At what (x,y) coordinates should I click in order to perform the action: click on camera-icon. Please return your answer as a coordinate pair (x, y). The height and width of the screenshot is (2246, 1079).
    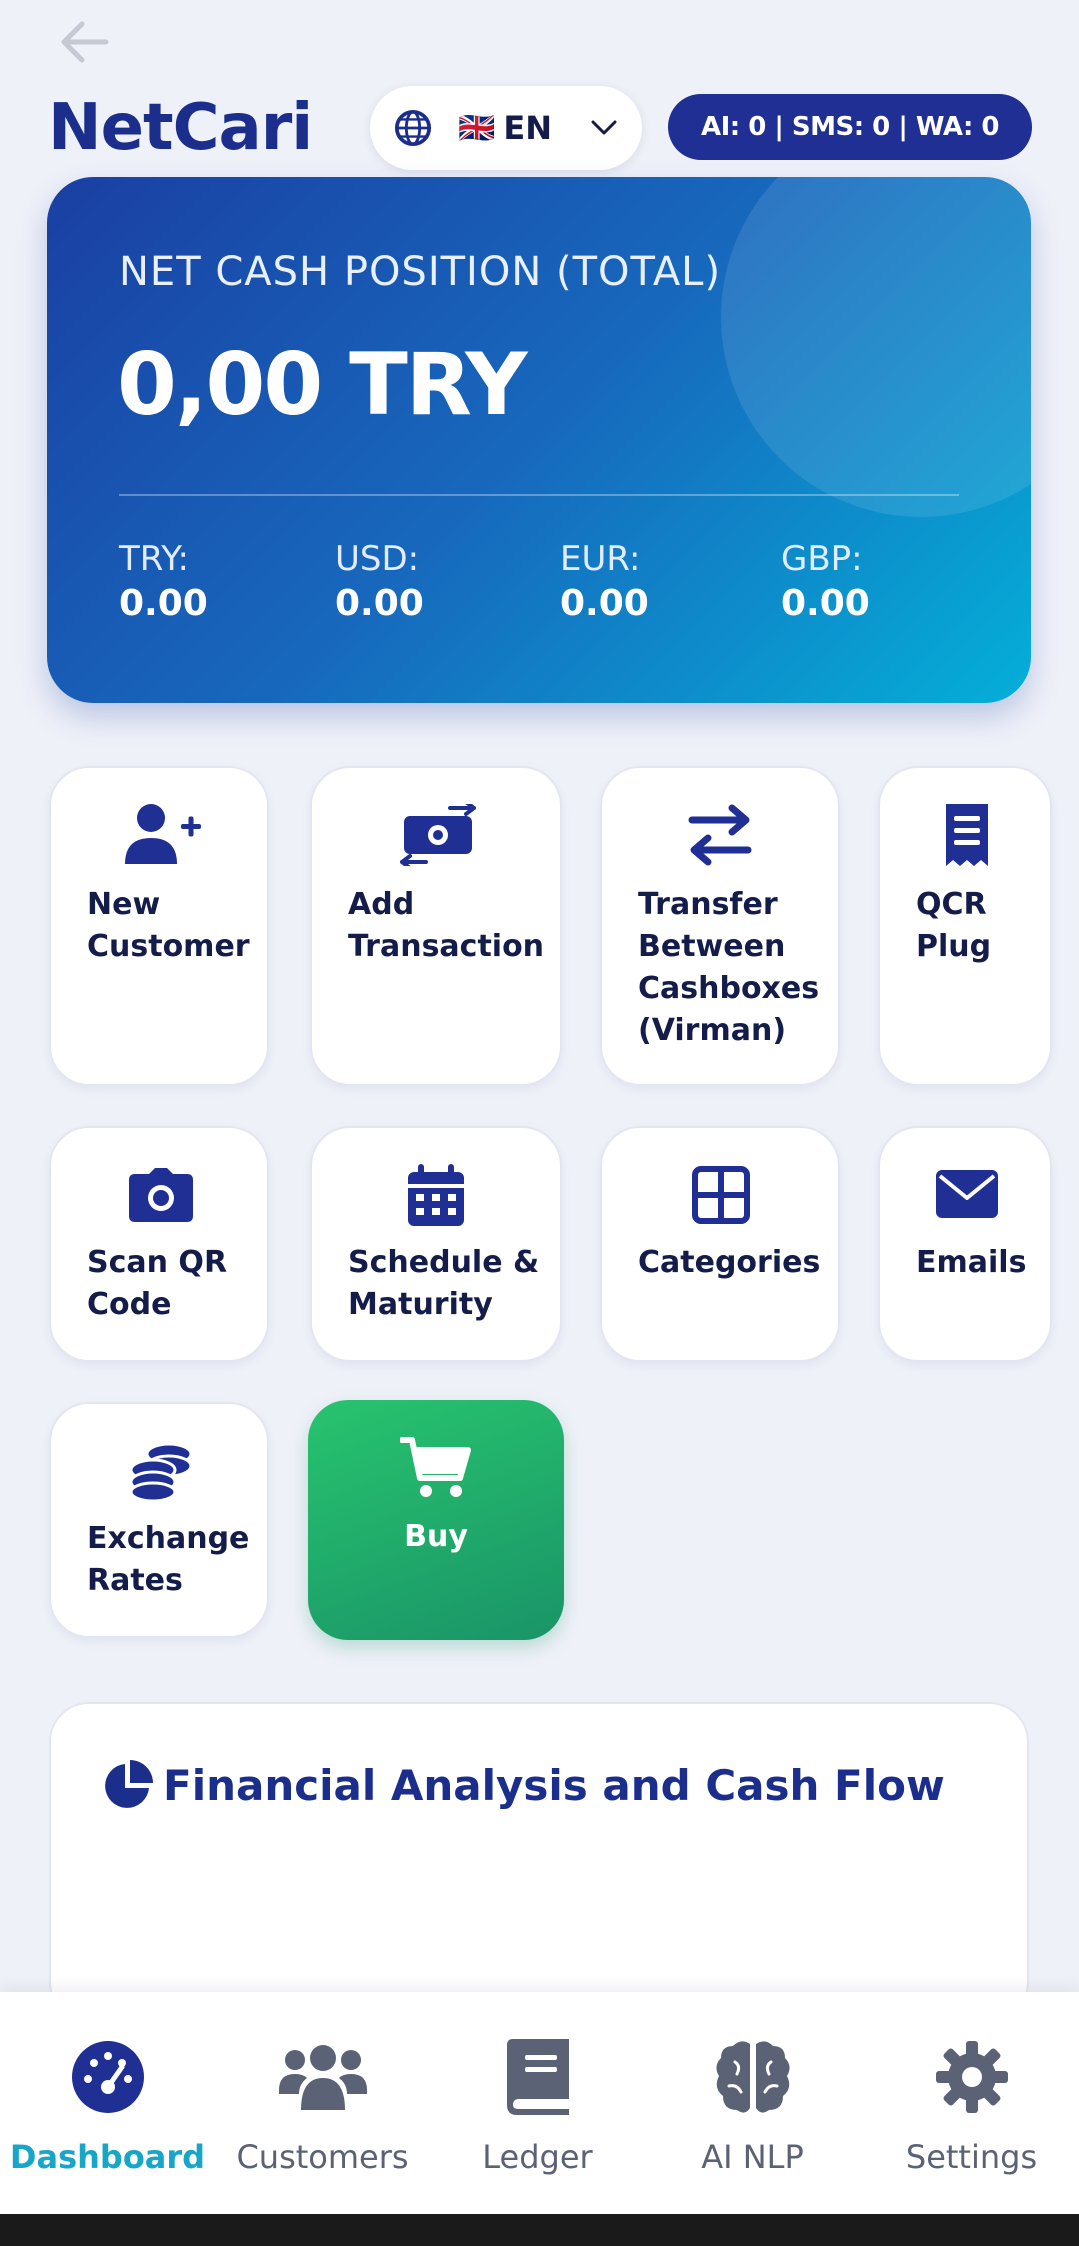
    Looking at the image, I should click on (161, 1195).